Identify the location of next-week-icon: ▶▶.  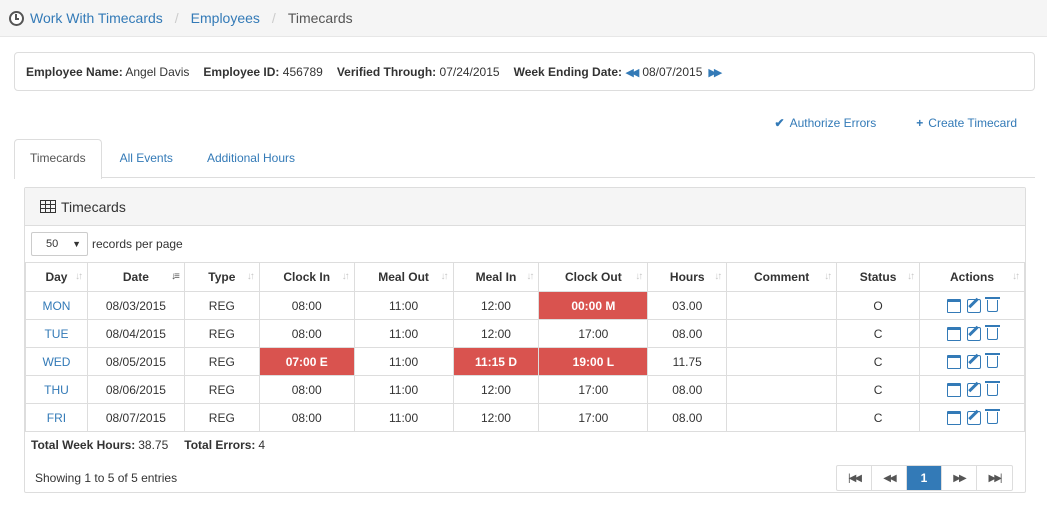
(715, 73).